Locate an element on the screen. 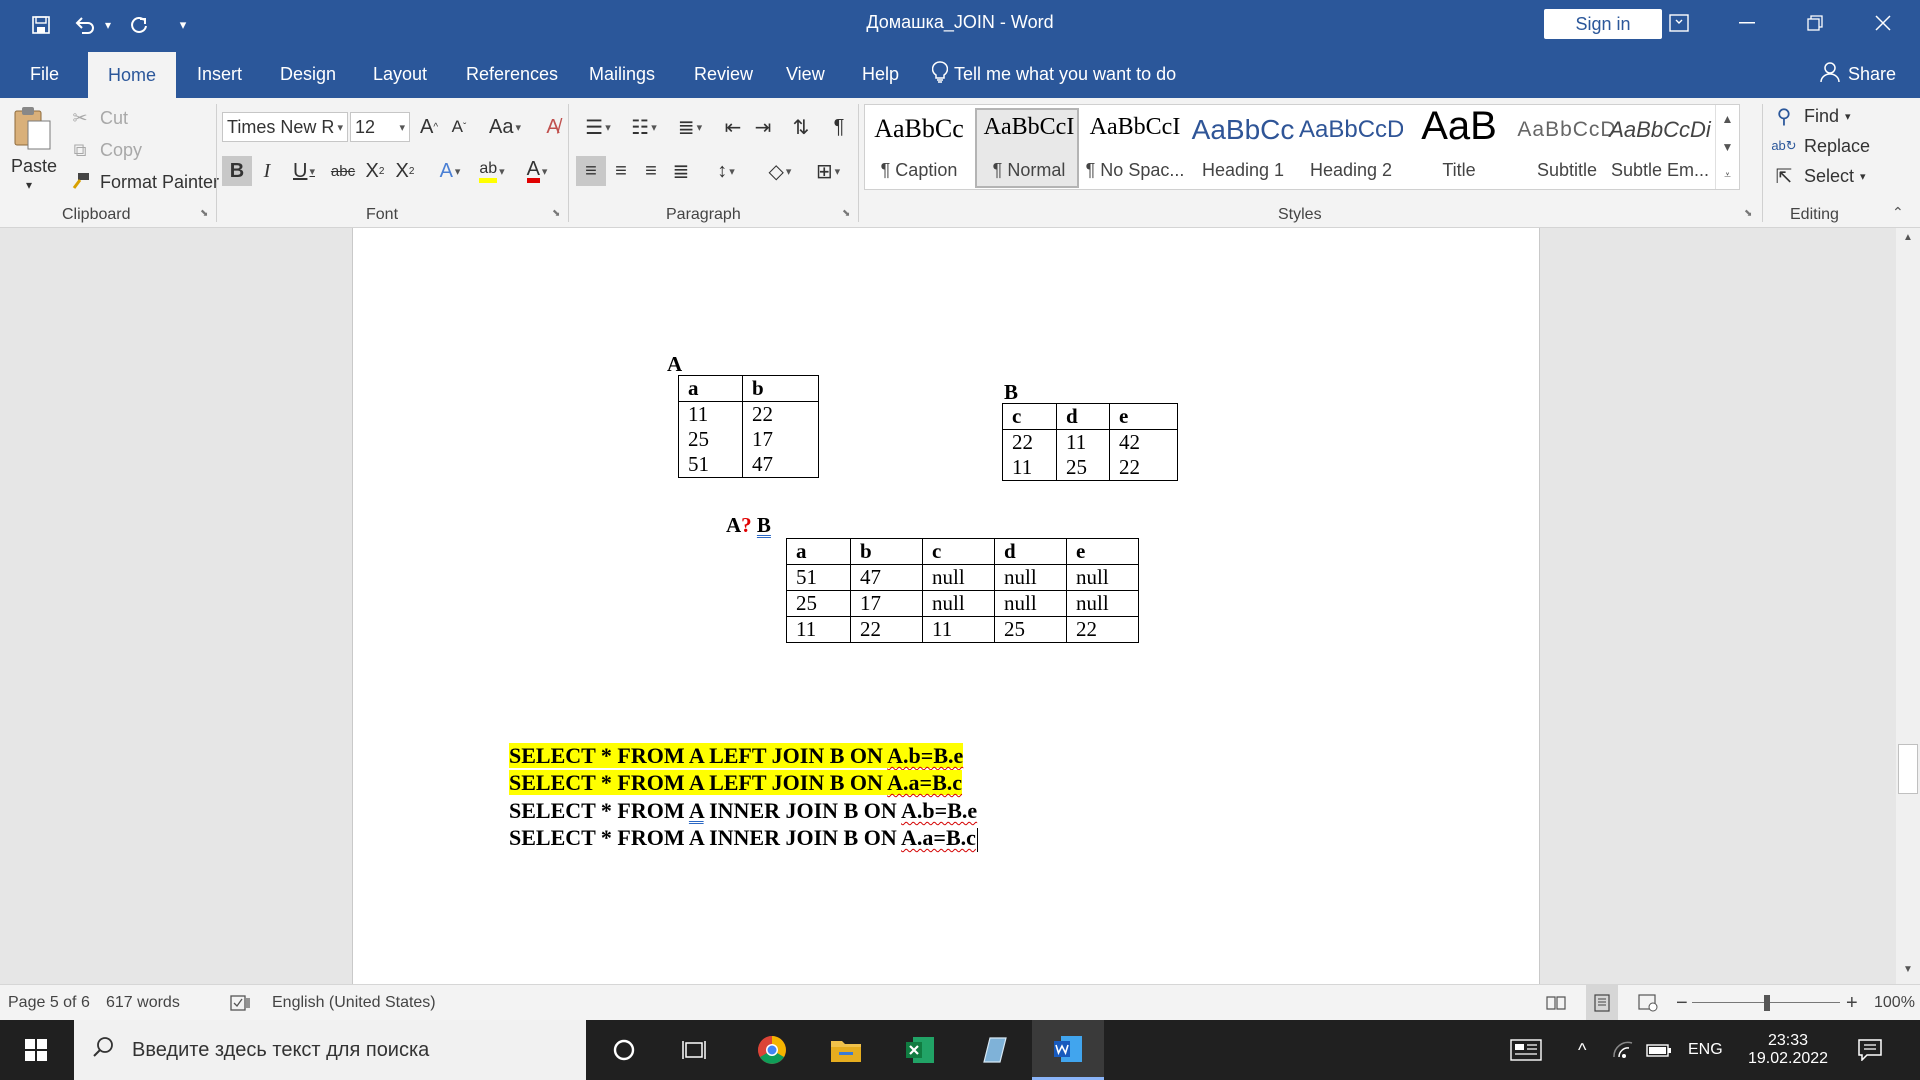 The image size is (1920, 1080). file-explorer-icon is located at coordinates (846, 1050).